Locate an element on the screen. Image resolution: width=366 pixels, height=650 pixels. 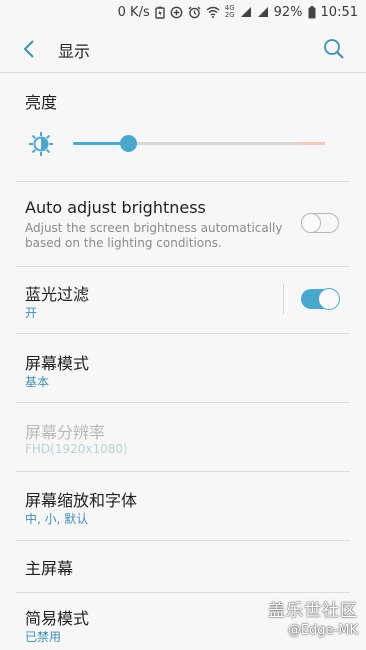
app-bar: 显示 is located at coordinates (183, 49).